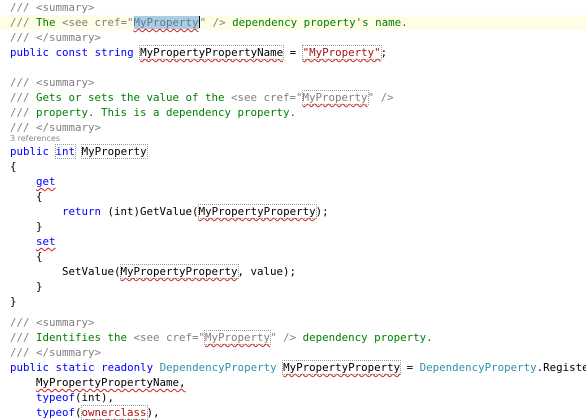 Image resolution: width=586 pixels, height=420 pixels. I want to click on code-line-18: SetValue(MyPropertyProperty, value);, so click(293, 271).